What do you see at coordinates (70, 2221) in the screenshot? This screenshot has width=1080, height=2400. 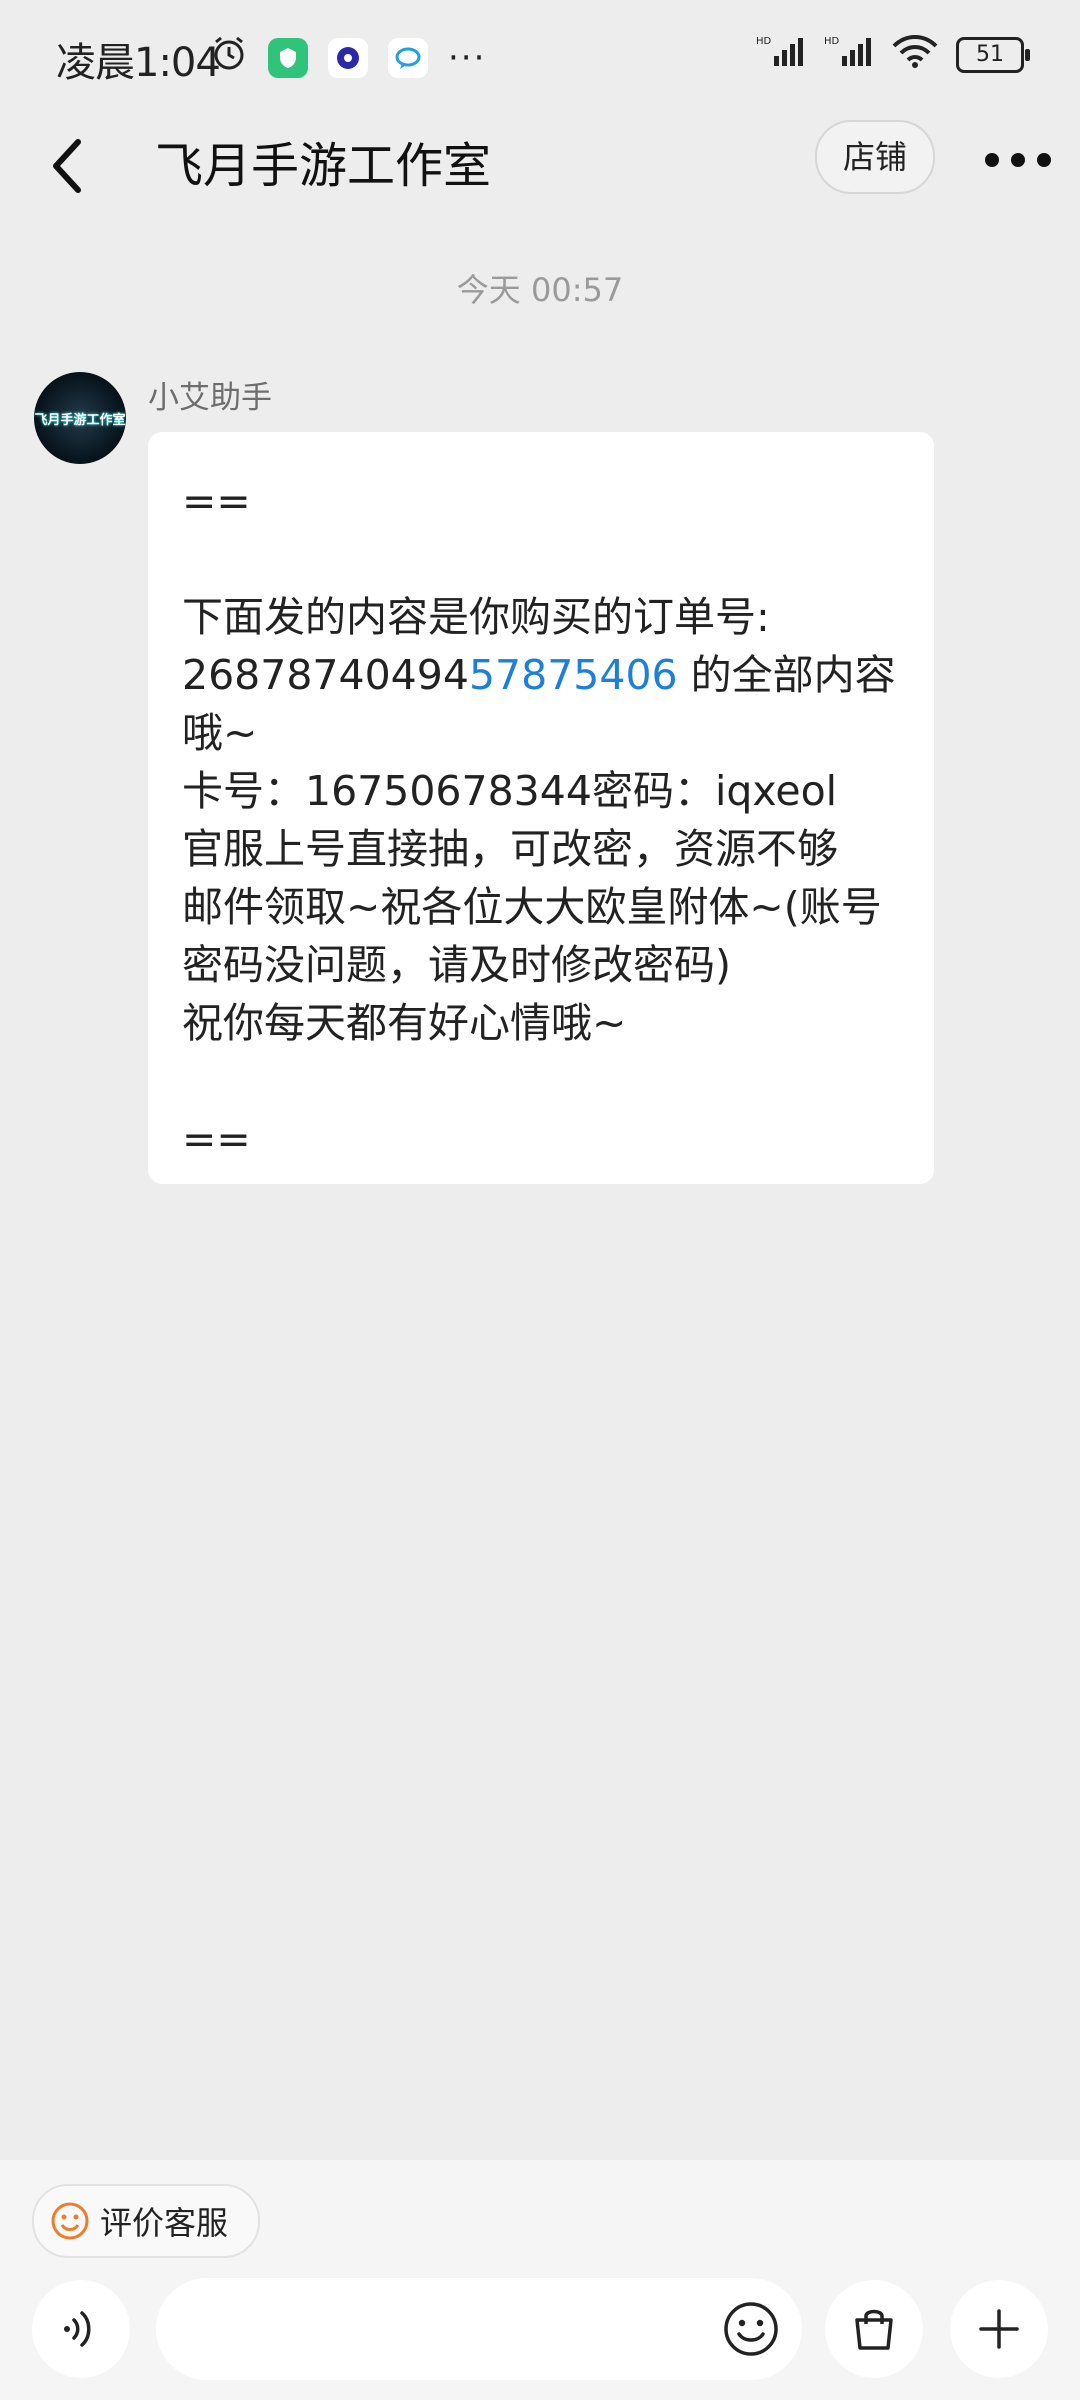 I see `smile-icon` at bounding box center [70, 2221].